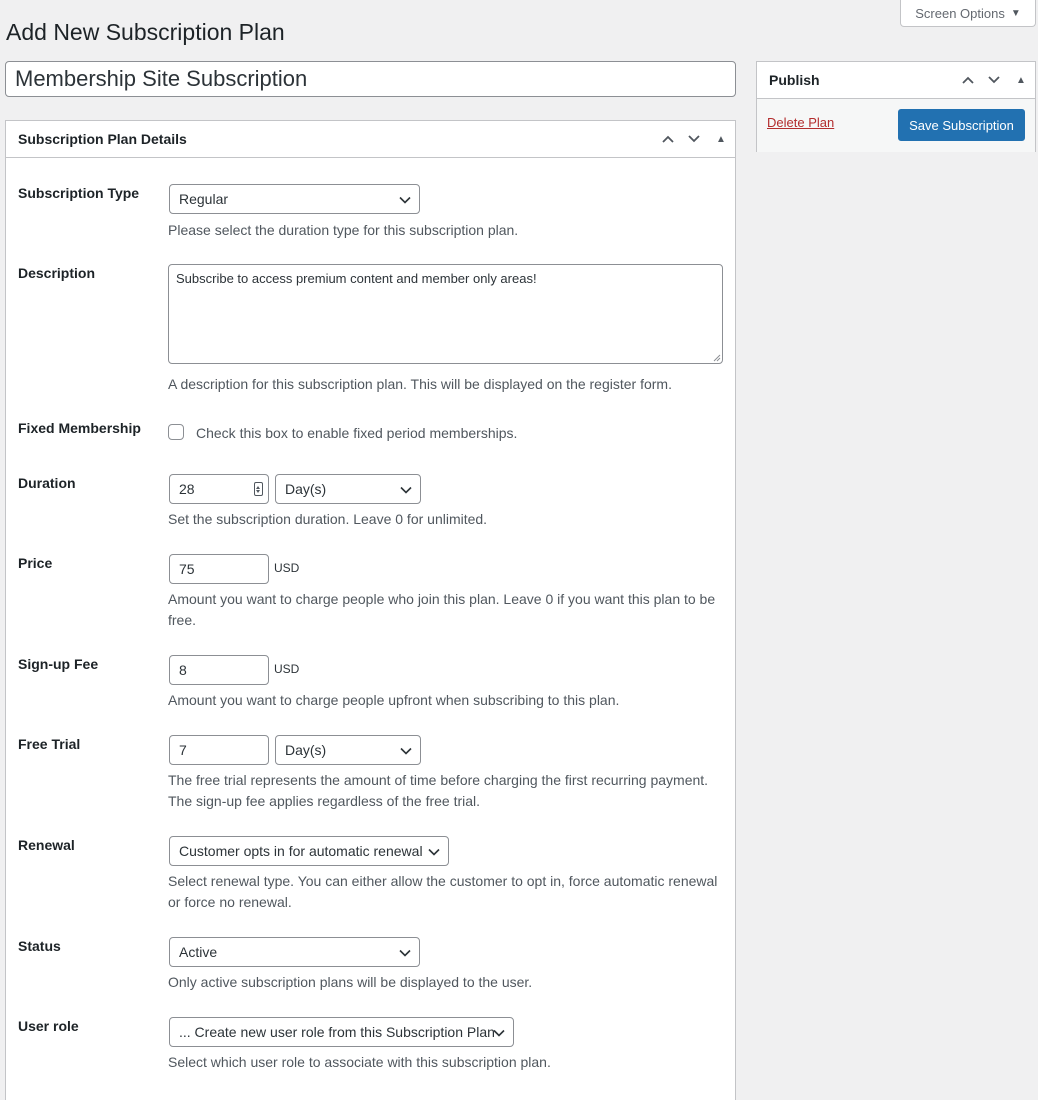  Describe the element at coordinates (294, 199) in the screenshot. I see `subscription-type-select: Regular` at that location.